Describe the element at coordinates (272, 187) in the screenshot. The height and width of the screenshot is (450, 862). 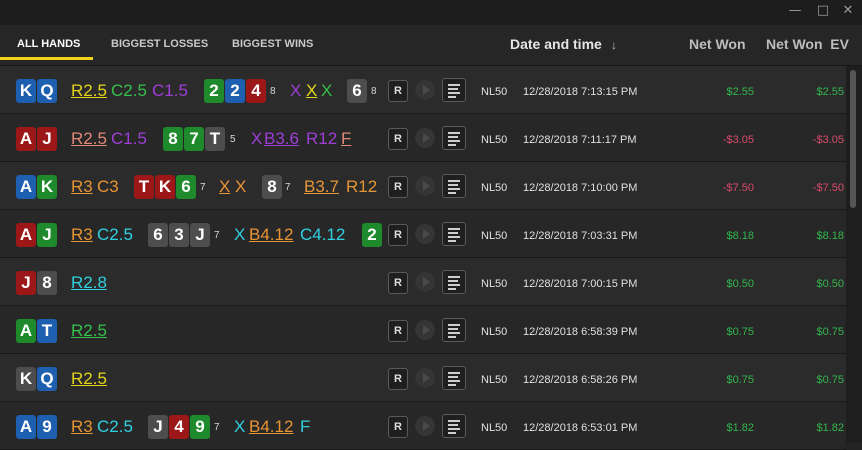
I see `turn-card: 8` at that location.